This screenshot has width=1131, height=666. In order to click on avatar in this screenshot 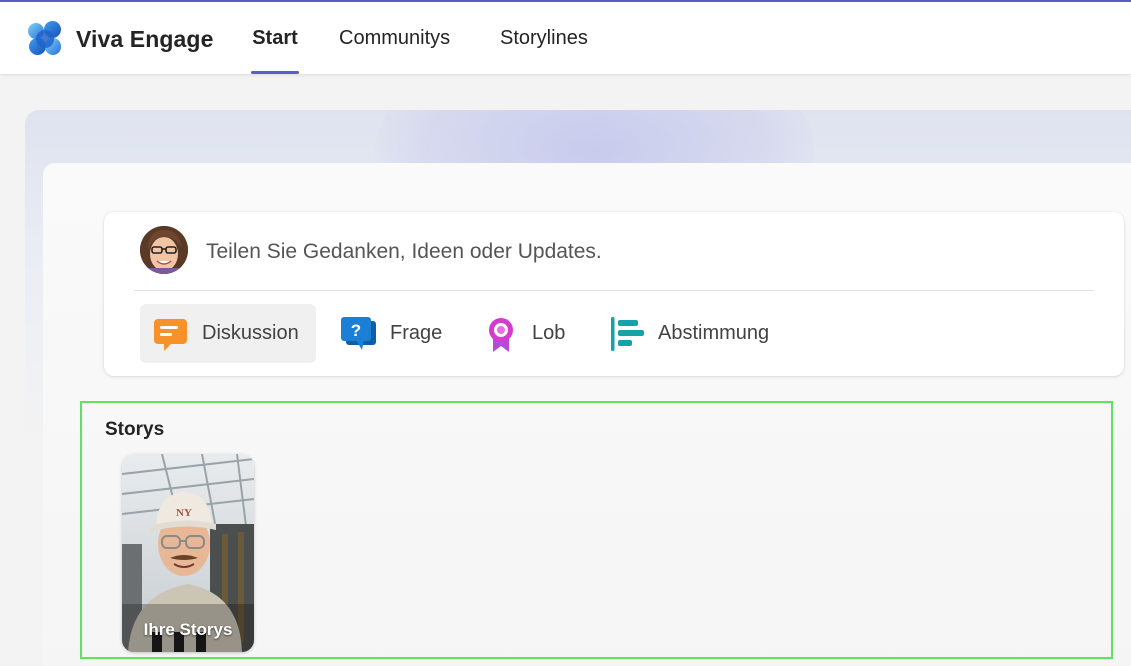, I will do `click(164, 250)`.